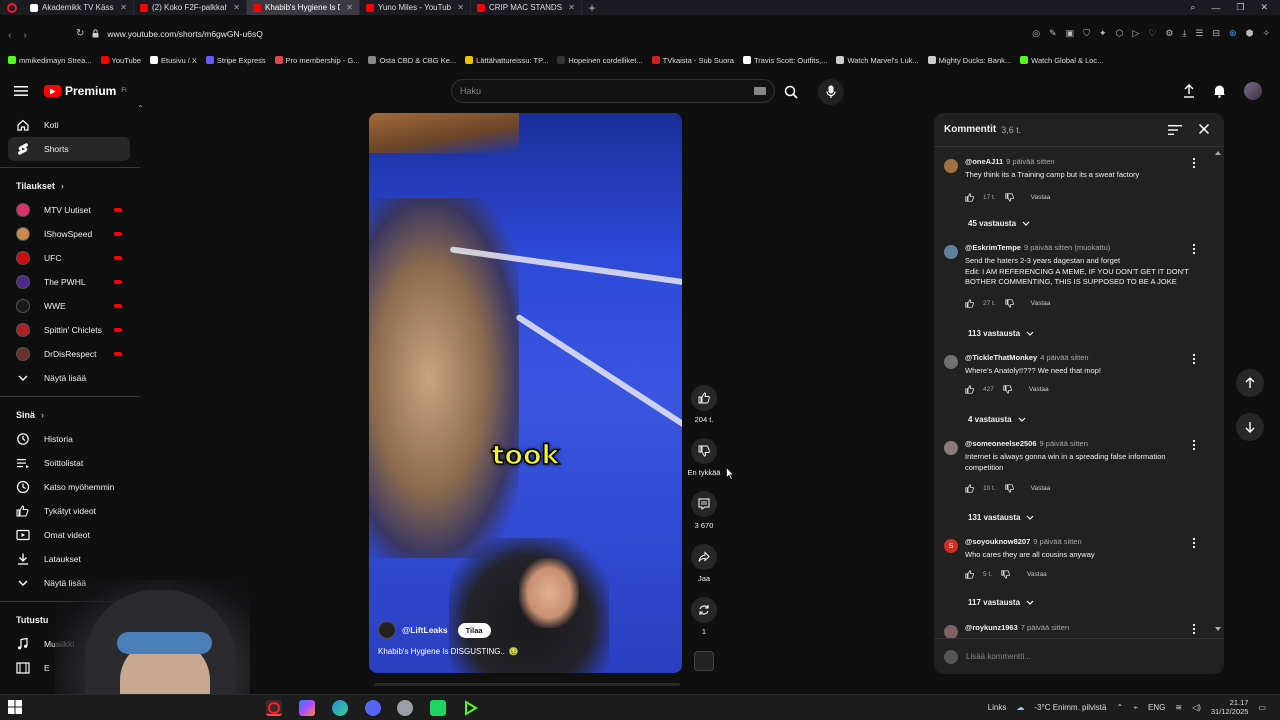  What do you see at coordinates (592, 8) in the screenshot?
I see `new-tab-button: +` at bounding box center [592, 8].